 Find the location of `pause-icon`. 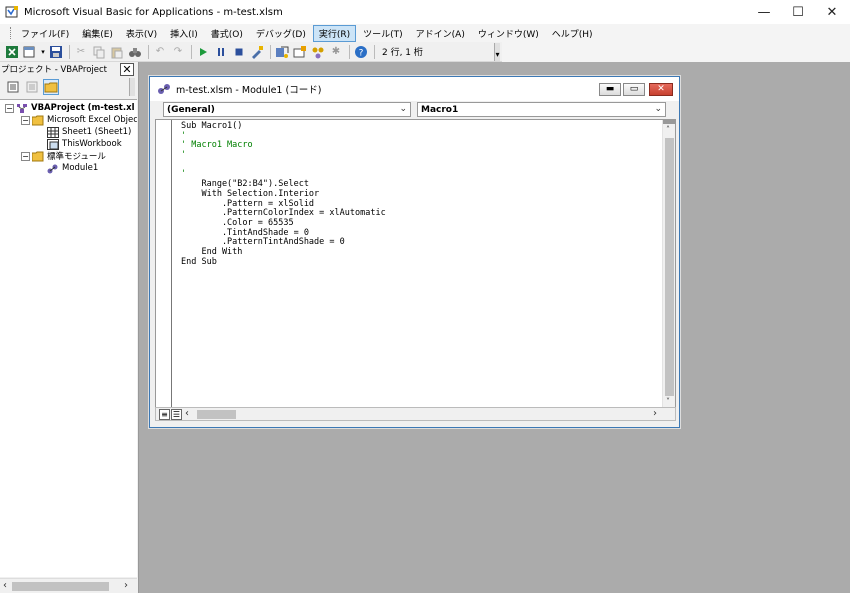

pause-icon is located at coordinates (221, 51).